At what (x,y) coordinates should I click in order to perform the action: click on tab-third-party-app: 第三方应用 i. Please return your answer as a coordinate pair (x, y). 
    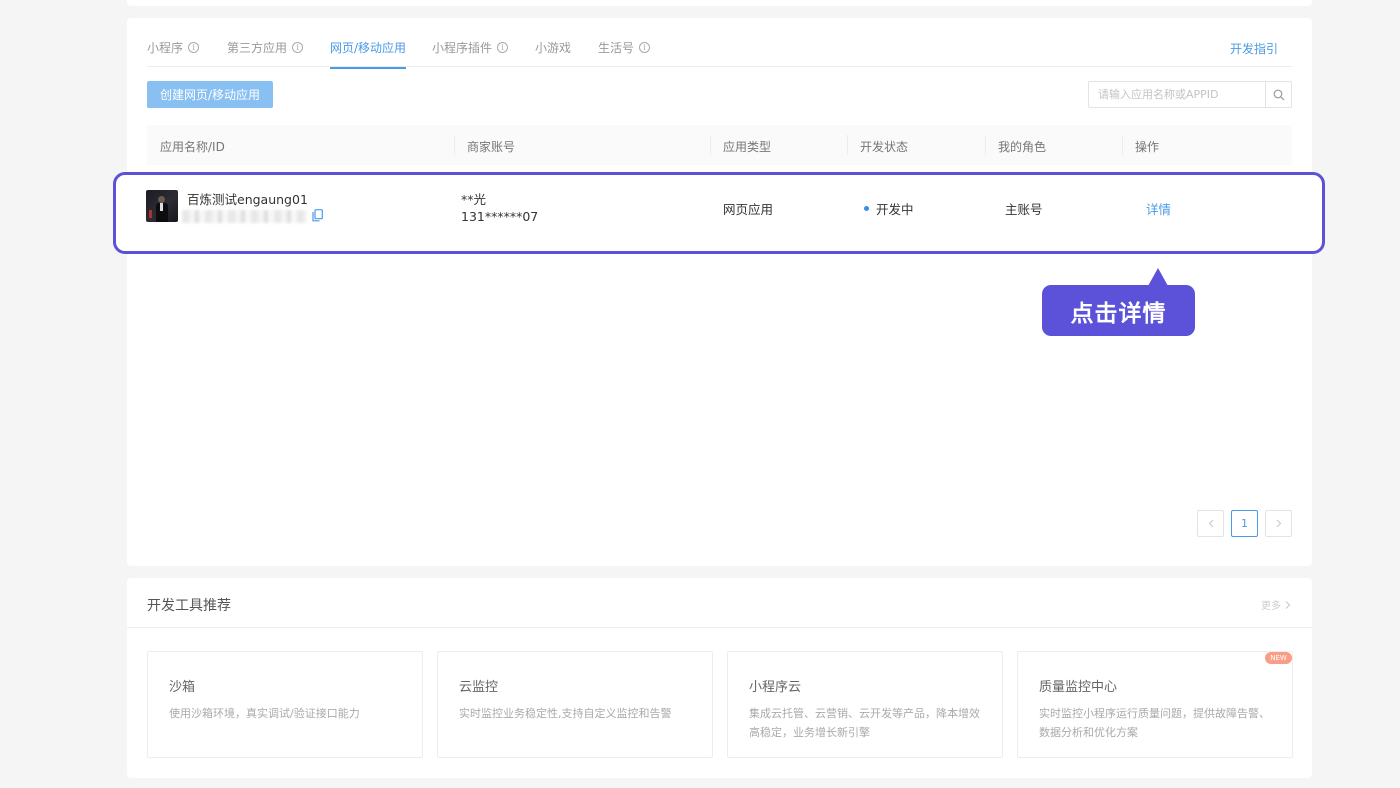
    Looking at the image, I should click on (265, 47).